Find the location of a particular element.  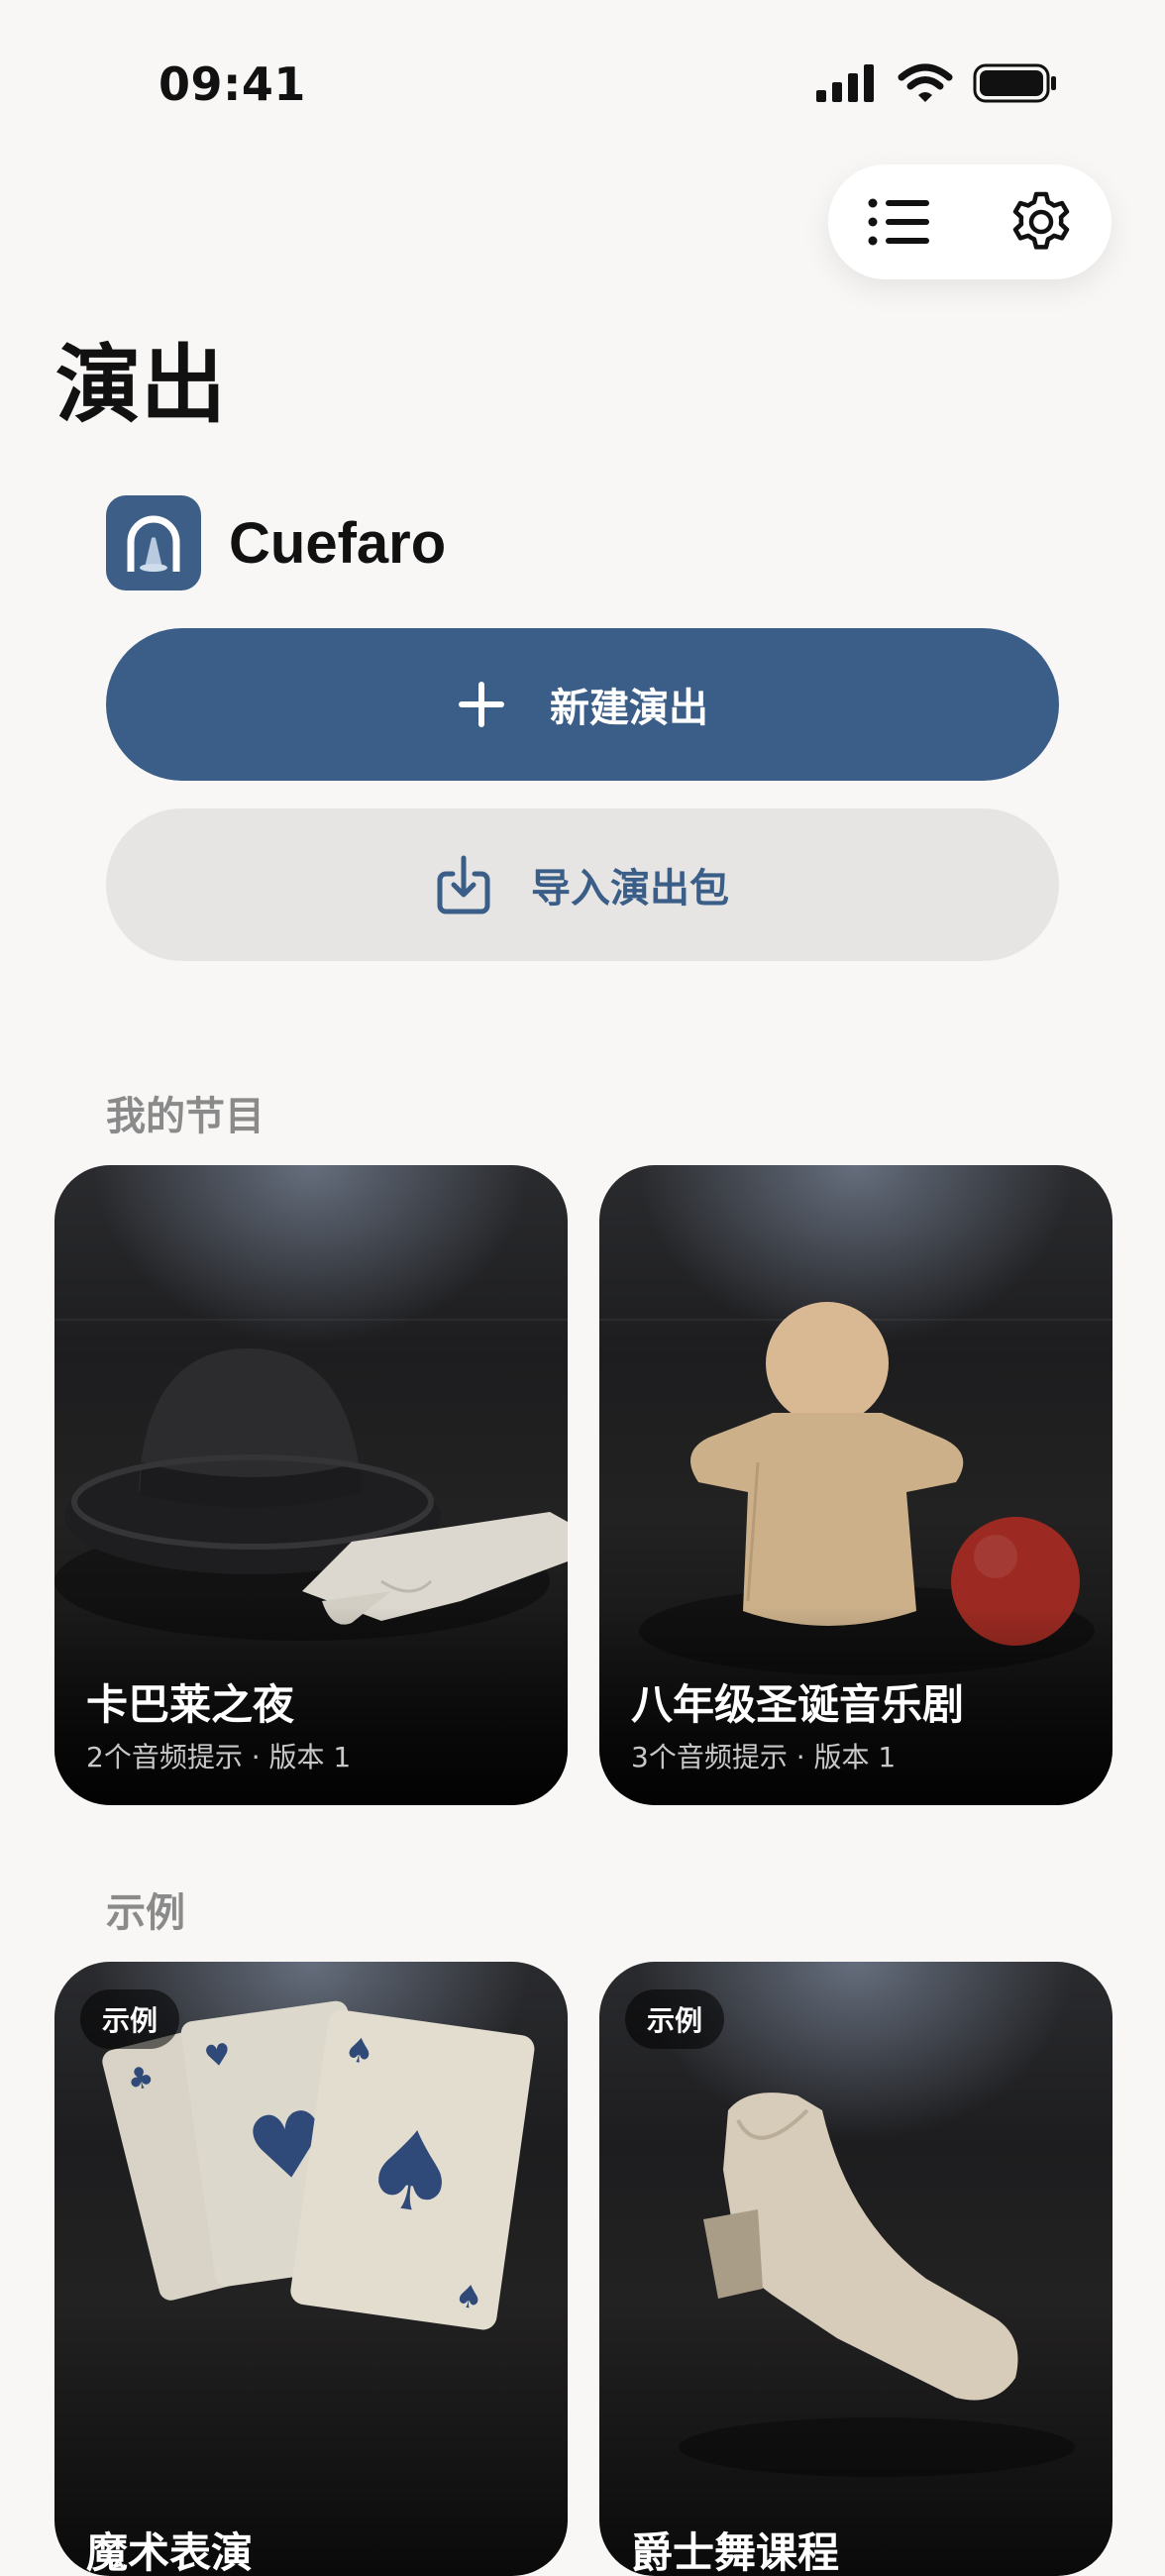

new-show-label: 新建演出 is located at coordinates (629, 708).